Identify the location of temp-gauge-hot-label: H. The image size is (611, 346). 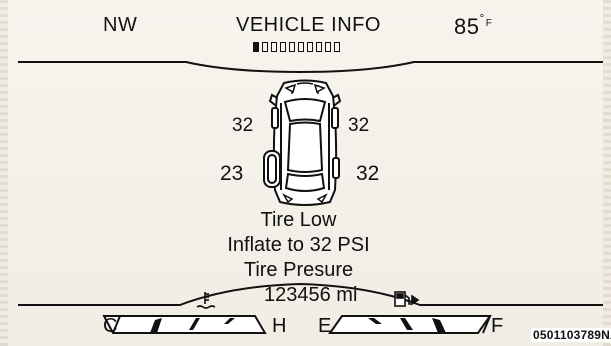
(279, 326).